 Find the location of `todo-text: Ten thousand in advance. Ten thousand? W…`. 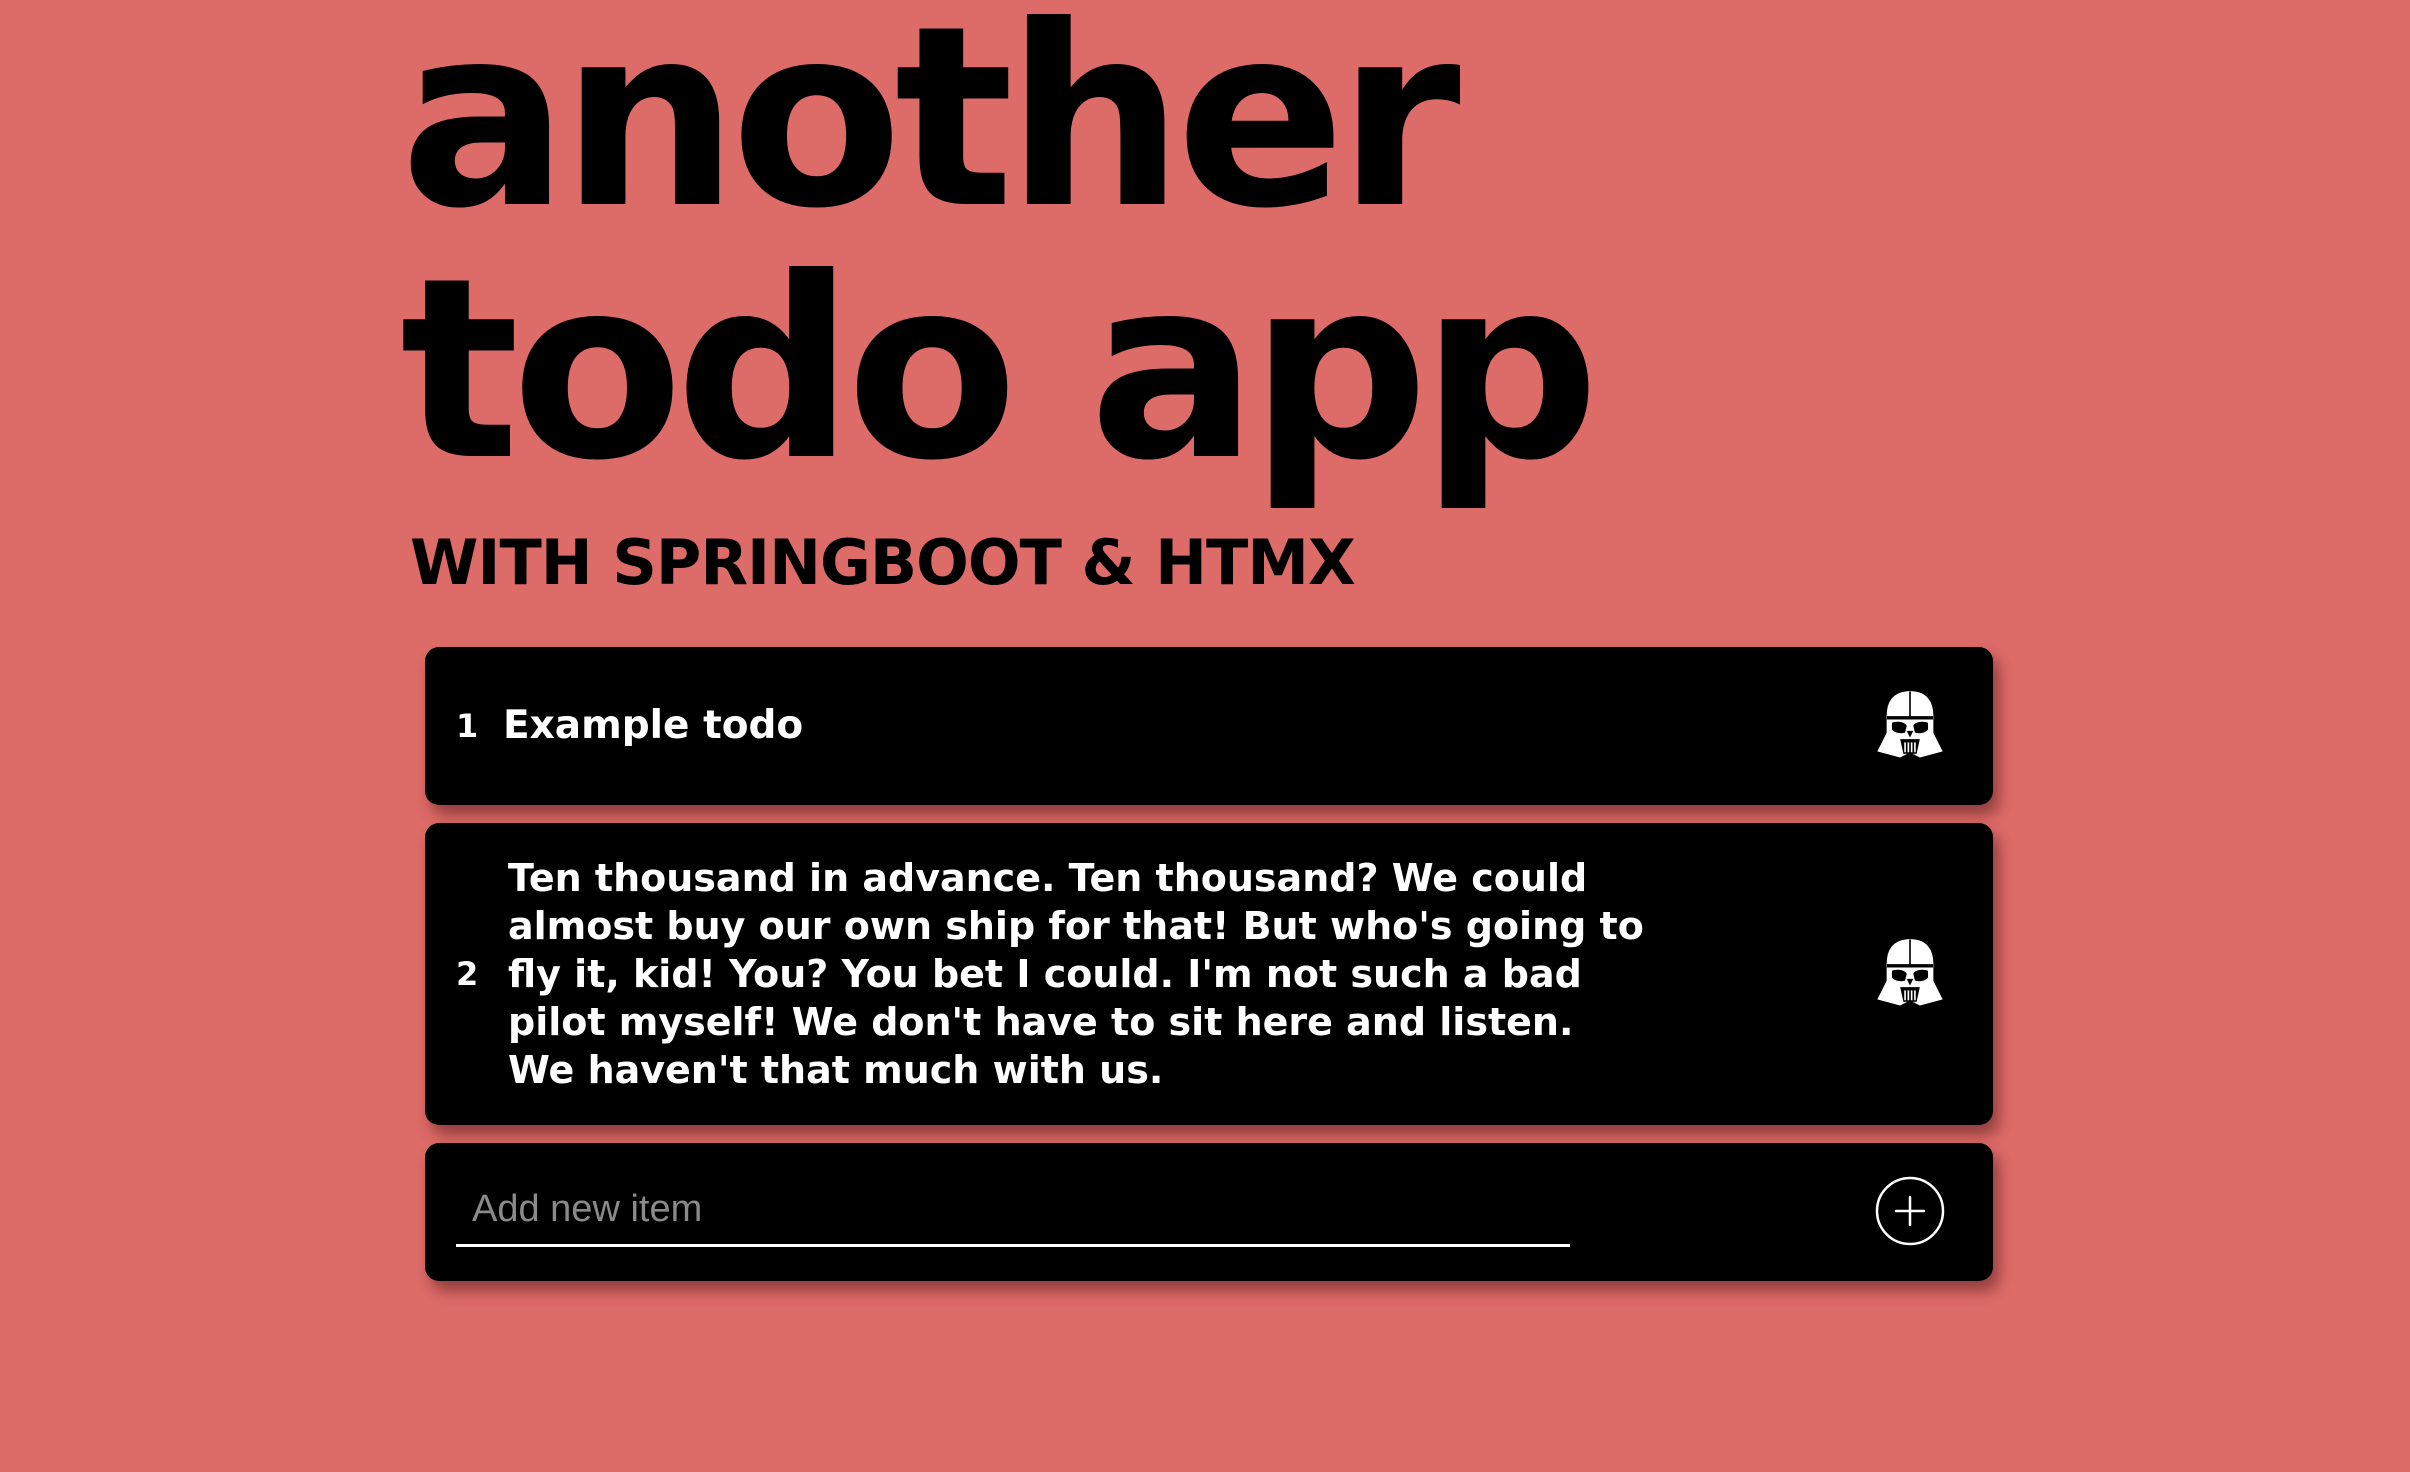

todo-text: Ten thousand in advance. Ten thousand? W… is located at coordinates (1076, 974).